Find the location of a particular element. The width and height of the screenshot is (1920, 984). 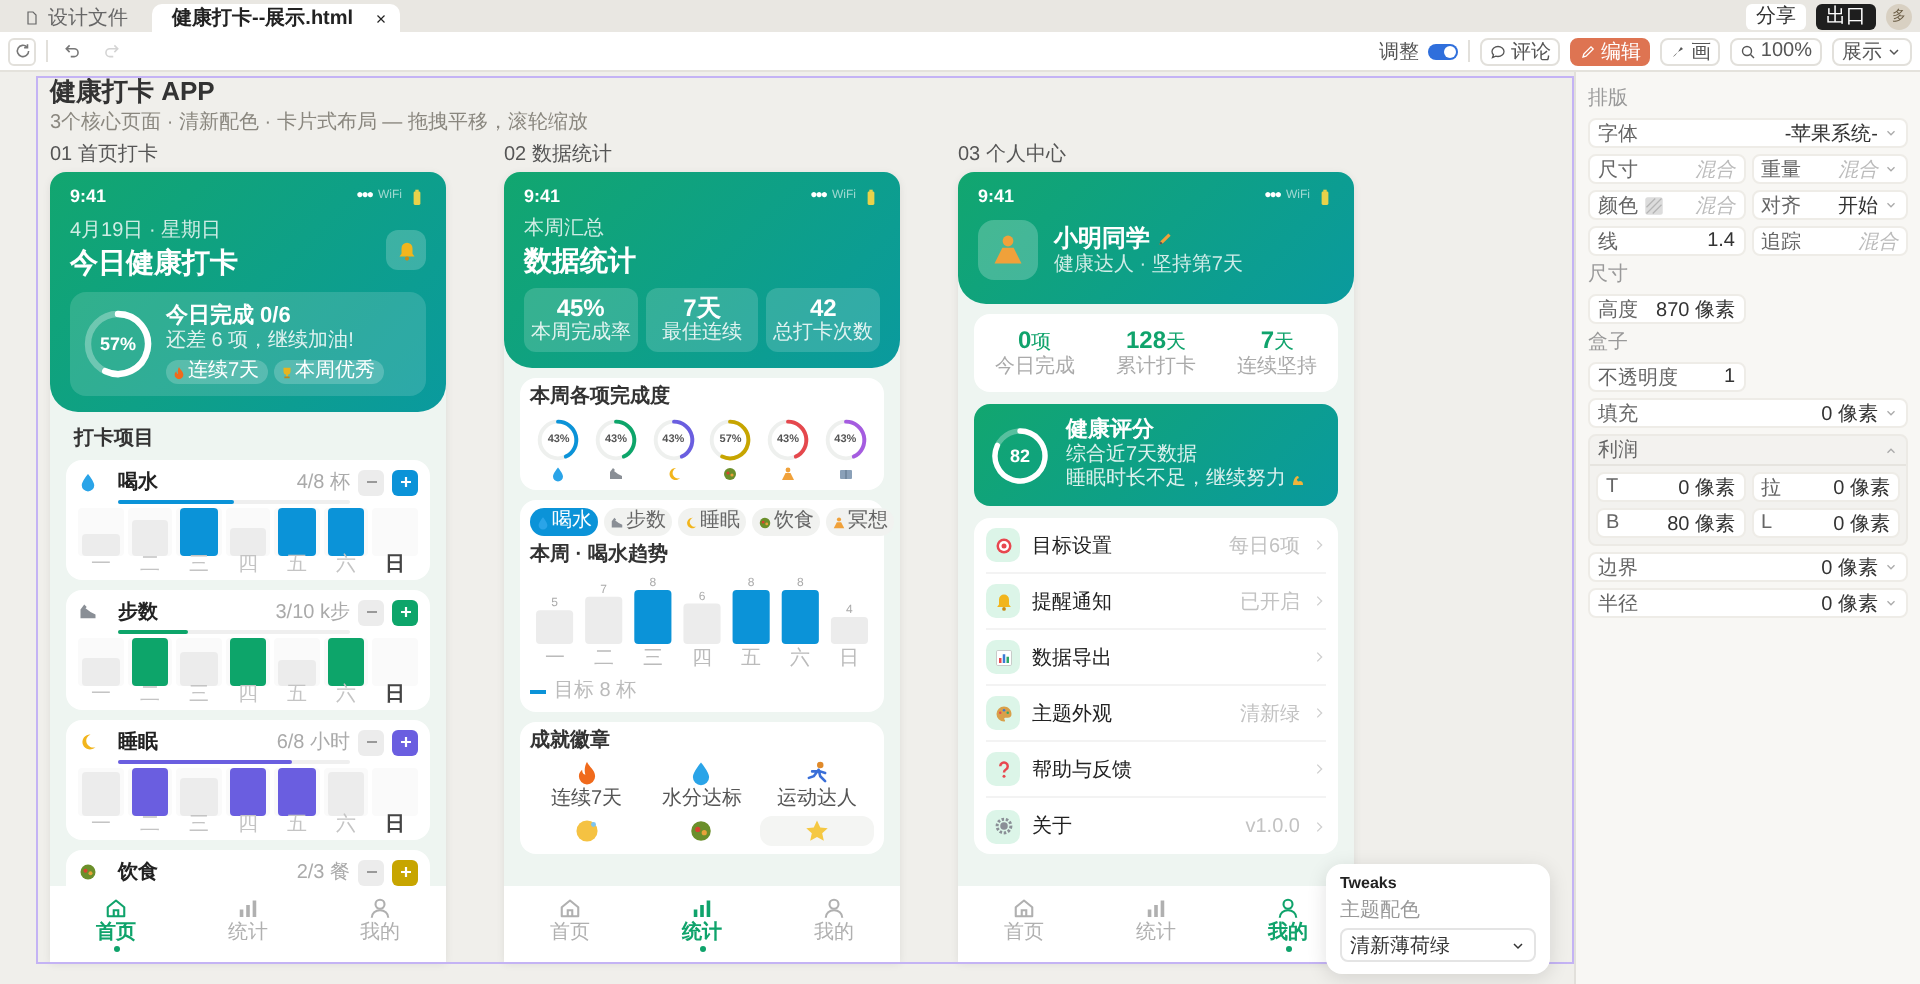

stat-label: 最佳连续 is located at coordinates (701, 334).